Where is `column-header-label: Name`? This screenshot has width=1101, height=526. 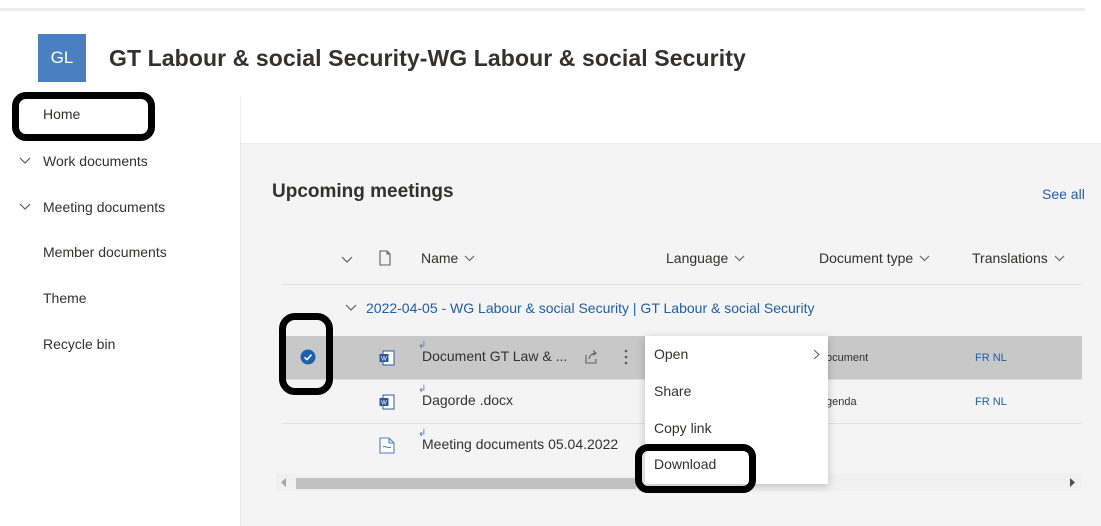 column-header-label: Name is located at coordinates (440, 258).